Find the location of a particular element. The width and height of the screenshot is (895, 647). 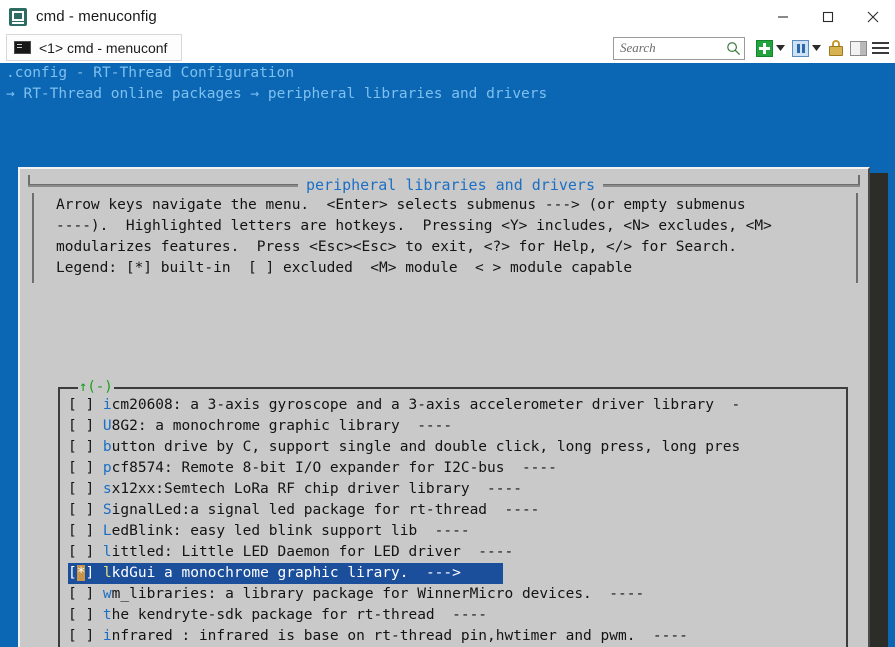

menu-item-label: edBlink: easy led blink support lib ---- is located at coordinates (290, 531).